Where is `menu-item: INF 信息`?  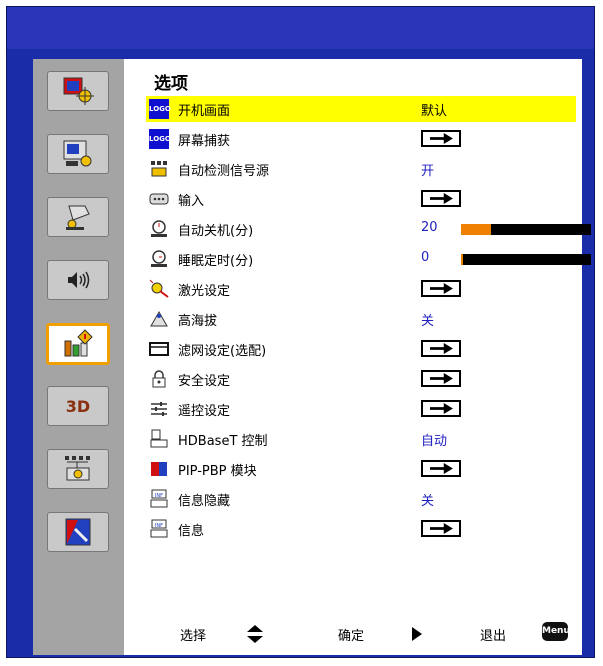
menu-item: INF 信息 is located at coordinates (361, 529).